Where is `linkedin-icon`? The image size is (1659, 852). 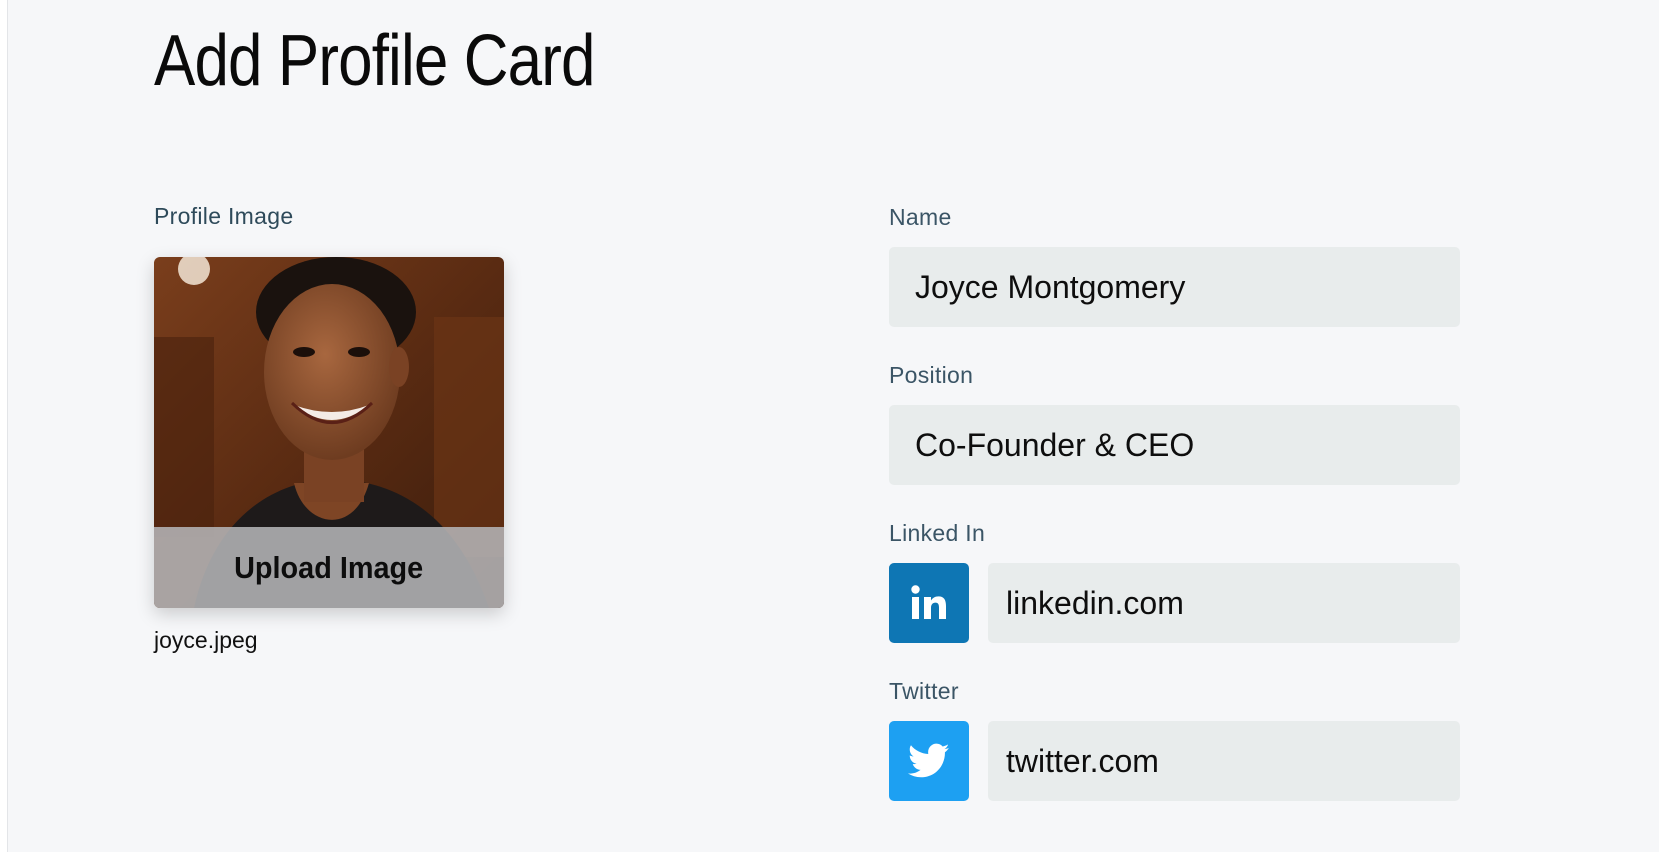 linkedin-icon is located at coordinates (929, 603).